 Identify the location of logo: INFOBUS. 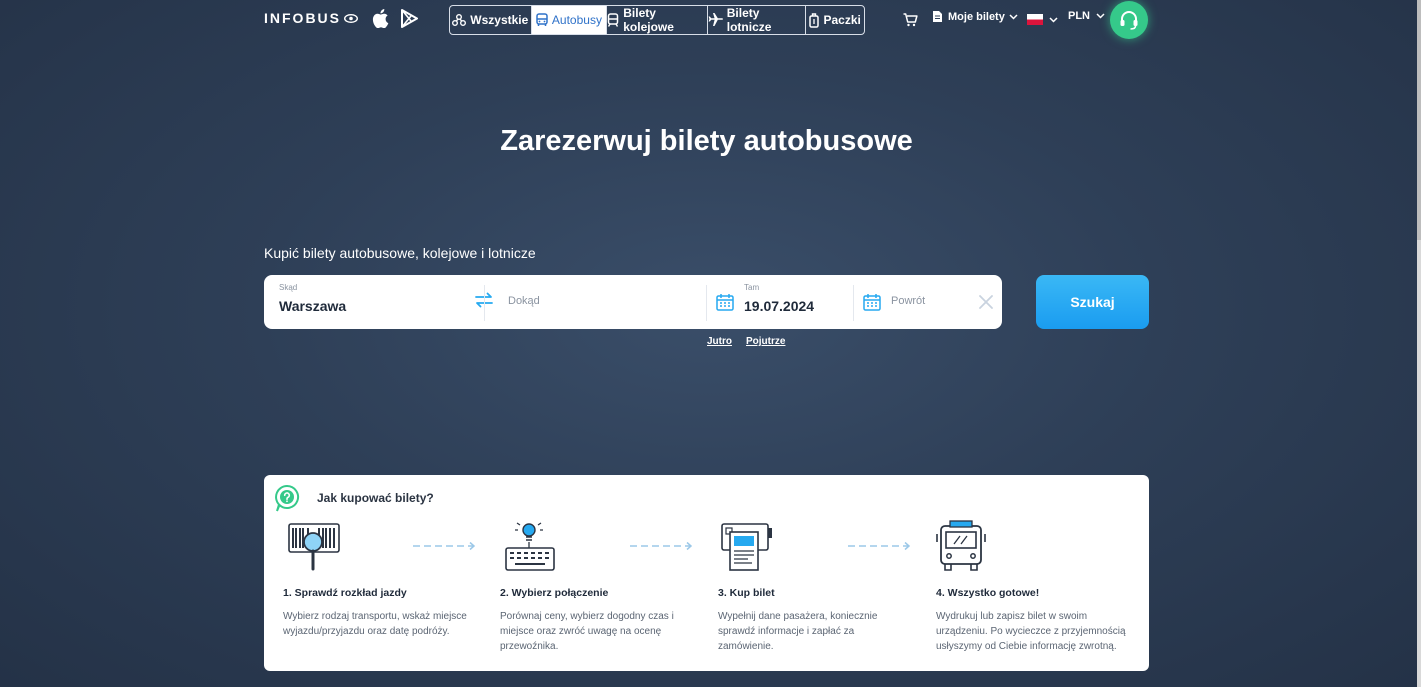
(311, 18).